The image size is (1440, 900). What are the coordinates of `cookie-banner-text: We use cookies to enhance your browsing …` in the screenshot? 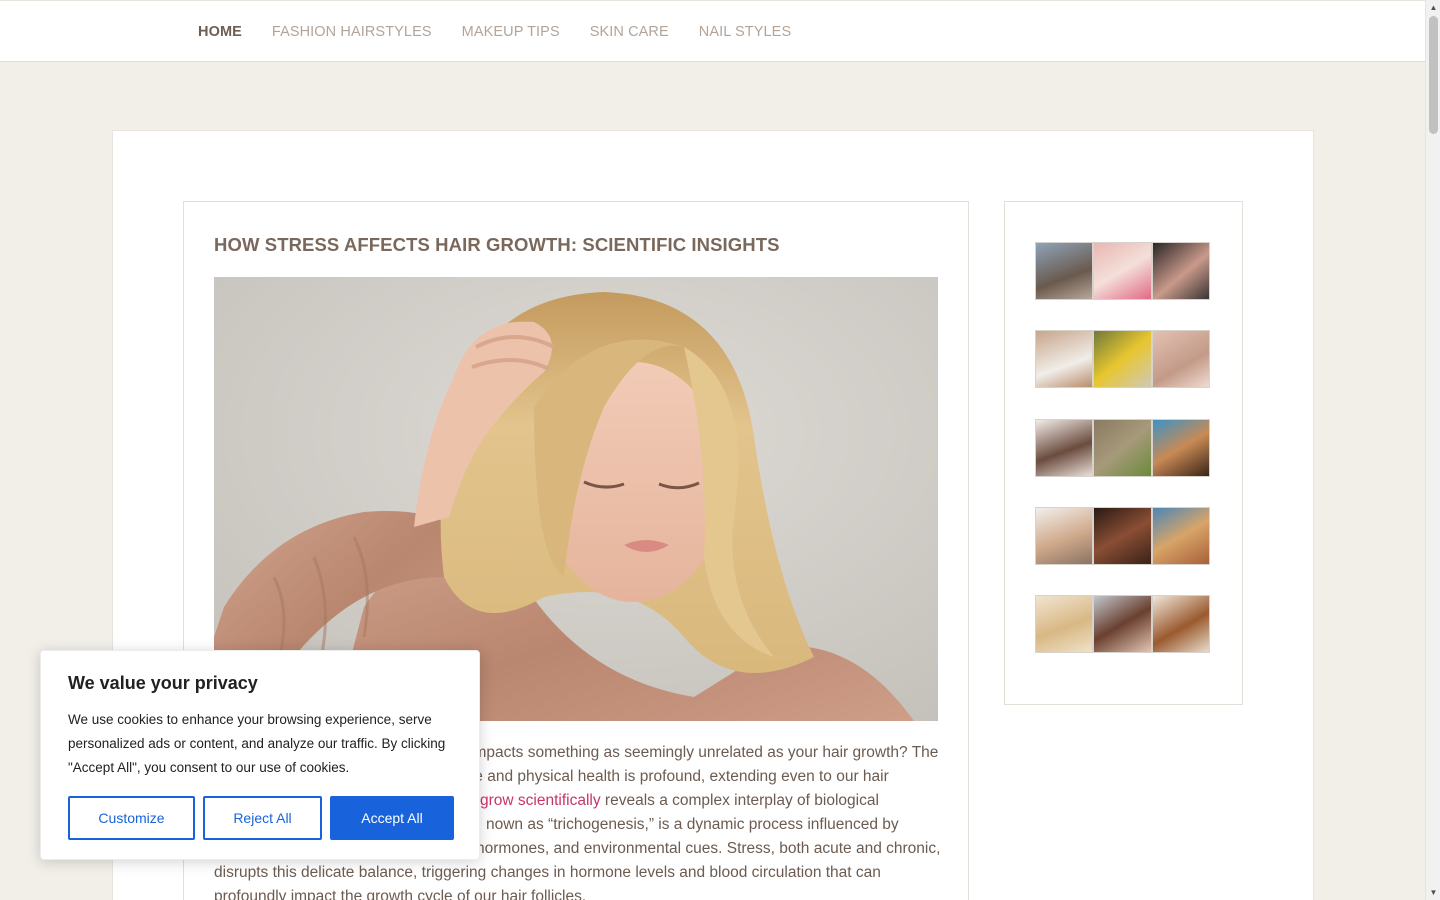 It's located at (257, 743).